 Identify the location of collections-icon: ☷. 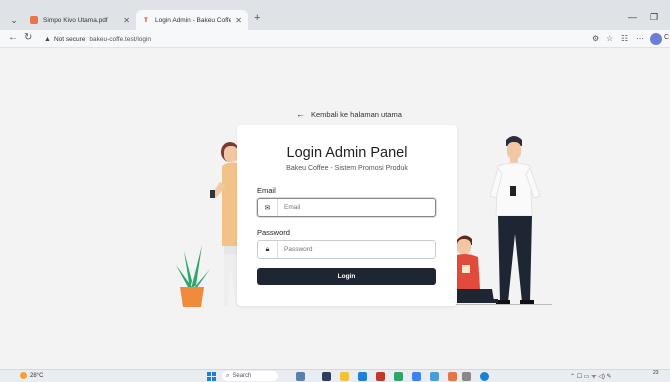
(624, 38).